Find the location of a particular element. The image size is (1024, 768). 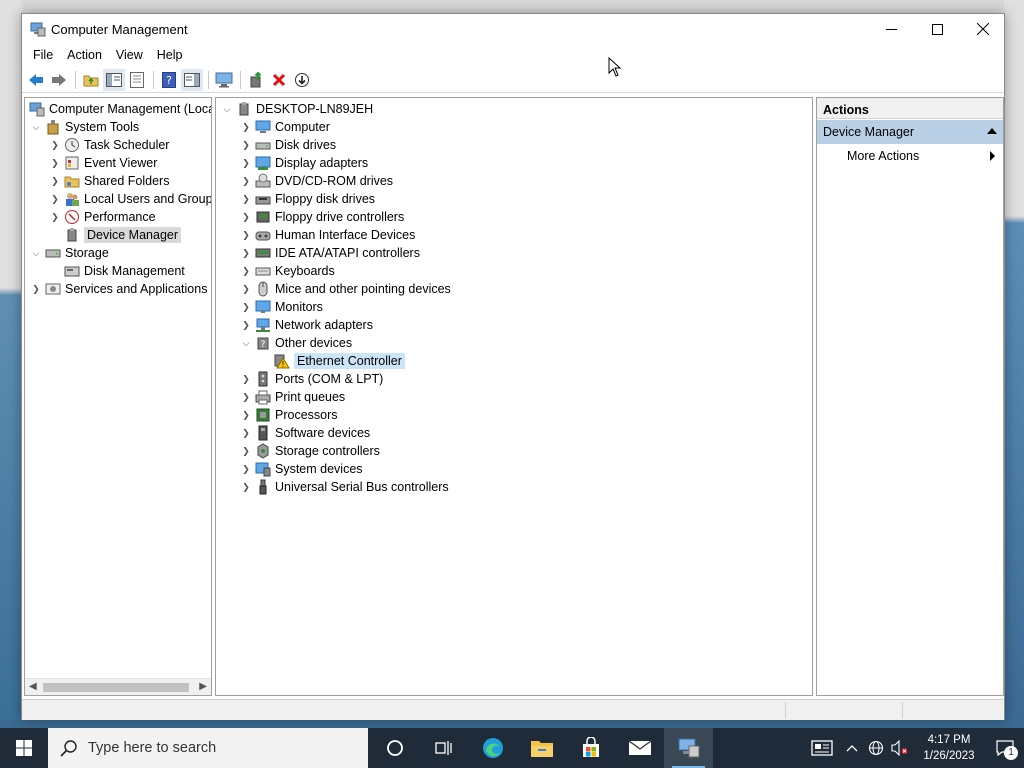

forward-arrow-icon is located at coordinates (59, 80).